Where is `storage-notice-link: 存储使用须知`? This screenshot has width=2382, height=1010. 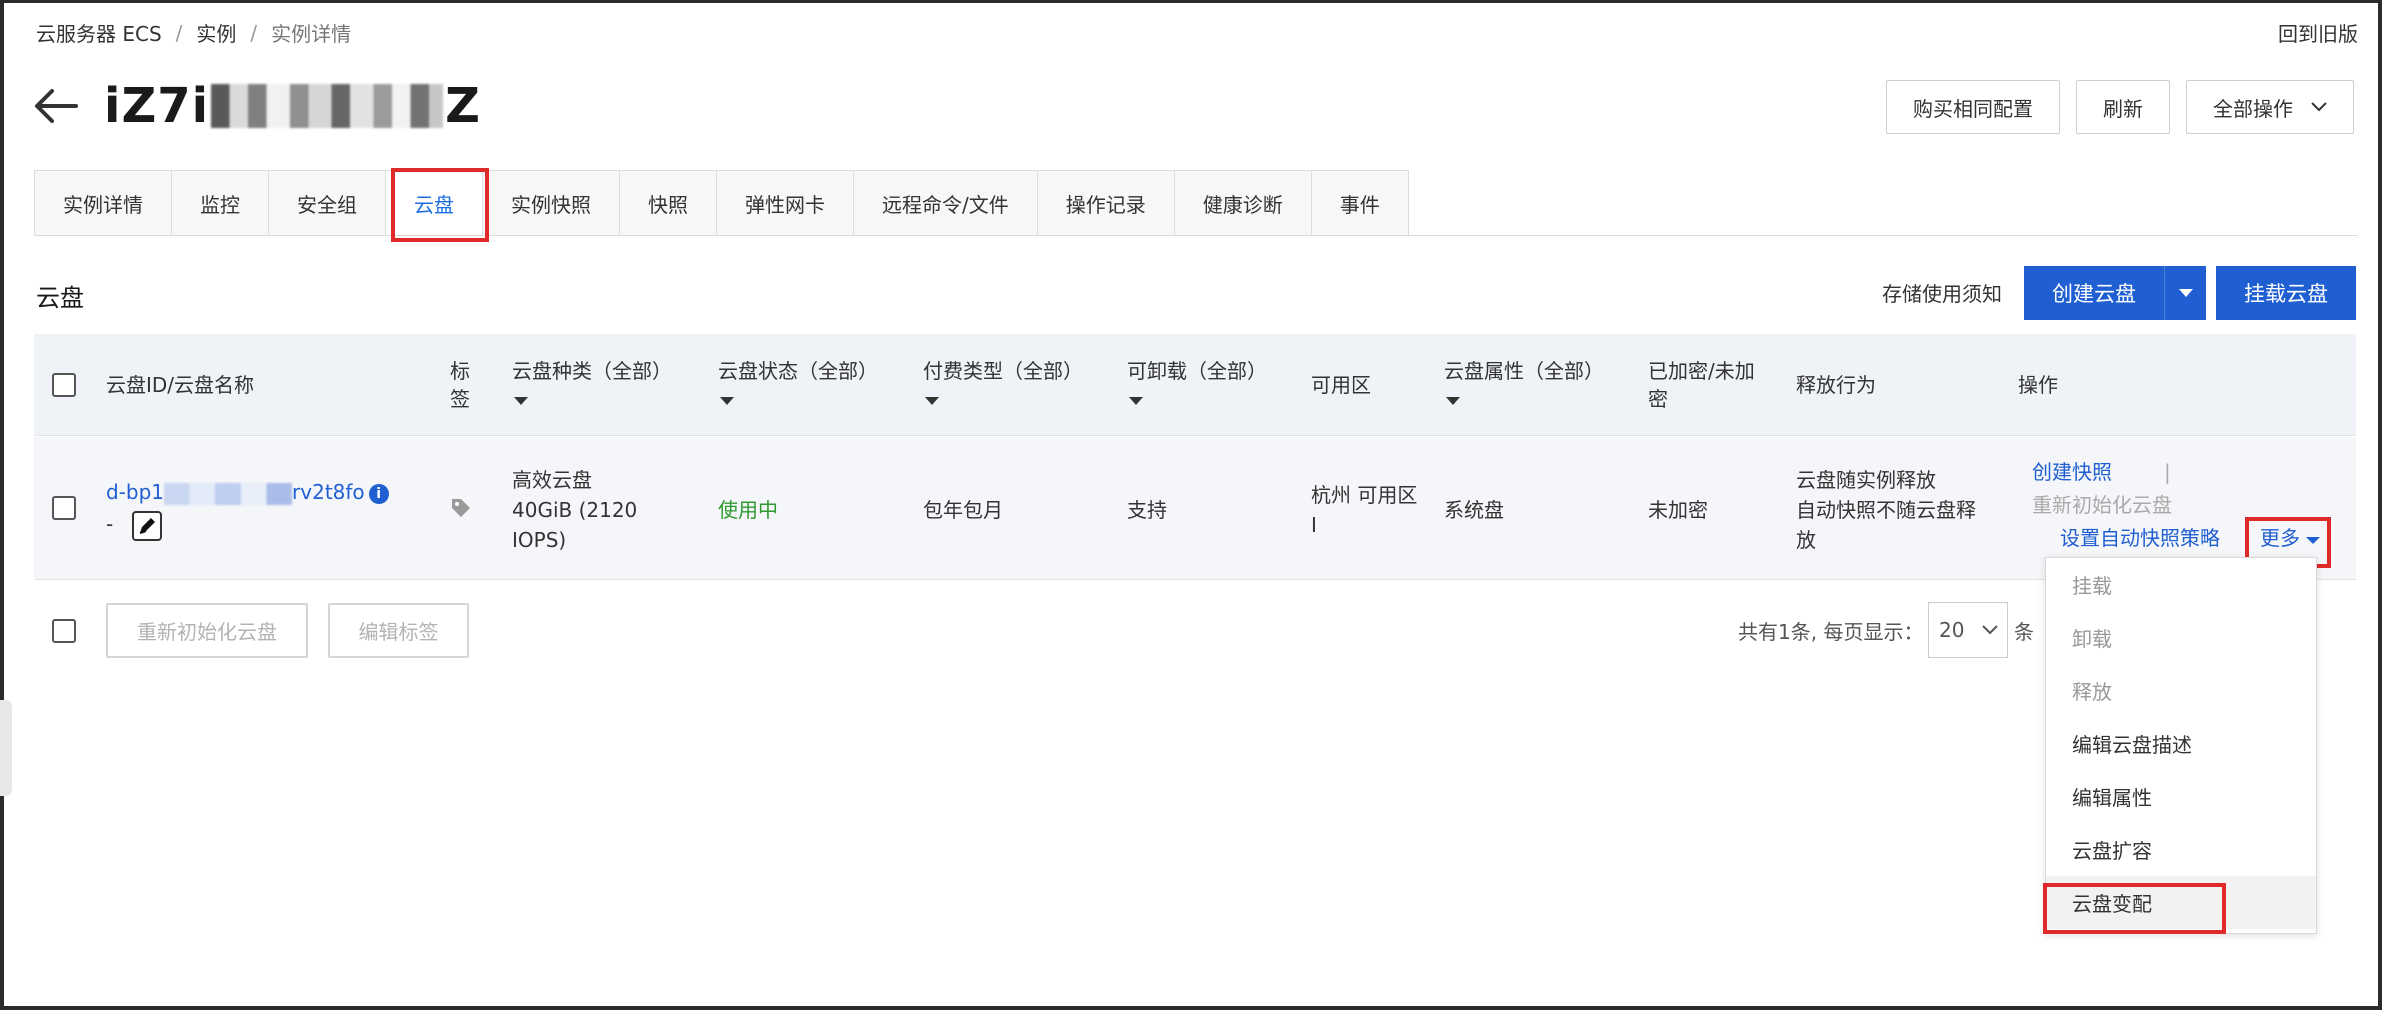
storage-notice-link: 存储使用须知 is located at coordinates (1942, 292).